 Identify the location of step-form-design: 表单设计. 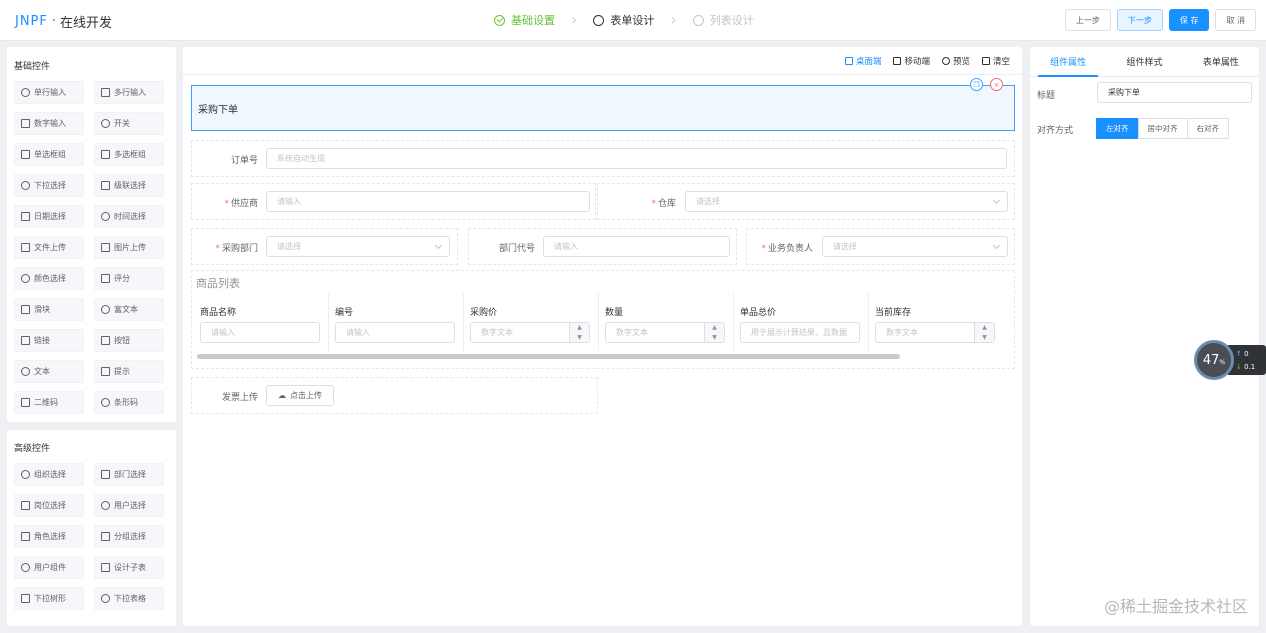
(623, 20).